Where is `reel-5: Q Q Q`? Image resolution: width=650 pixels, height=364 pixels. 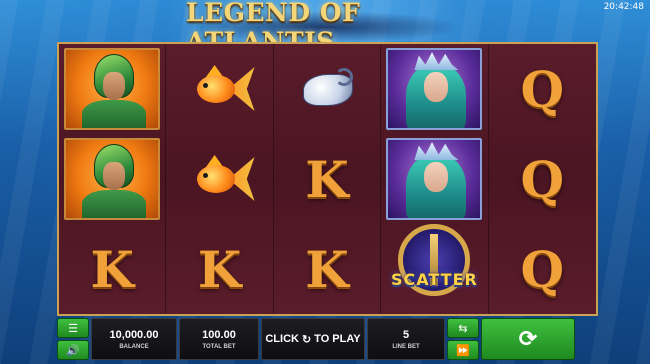
reel-5: Q Q Q is located at coordinates (542, 179).